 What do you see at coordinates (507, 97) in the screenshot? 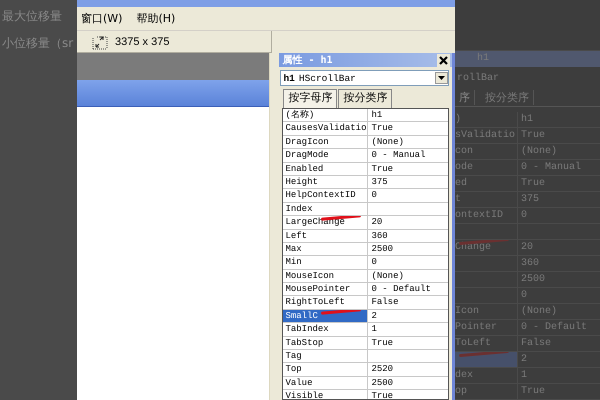
I see `backdrop-text: 按分类序` at bounding box center [507, 97].